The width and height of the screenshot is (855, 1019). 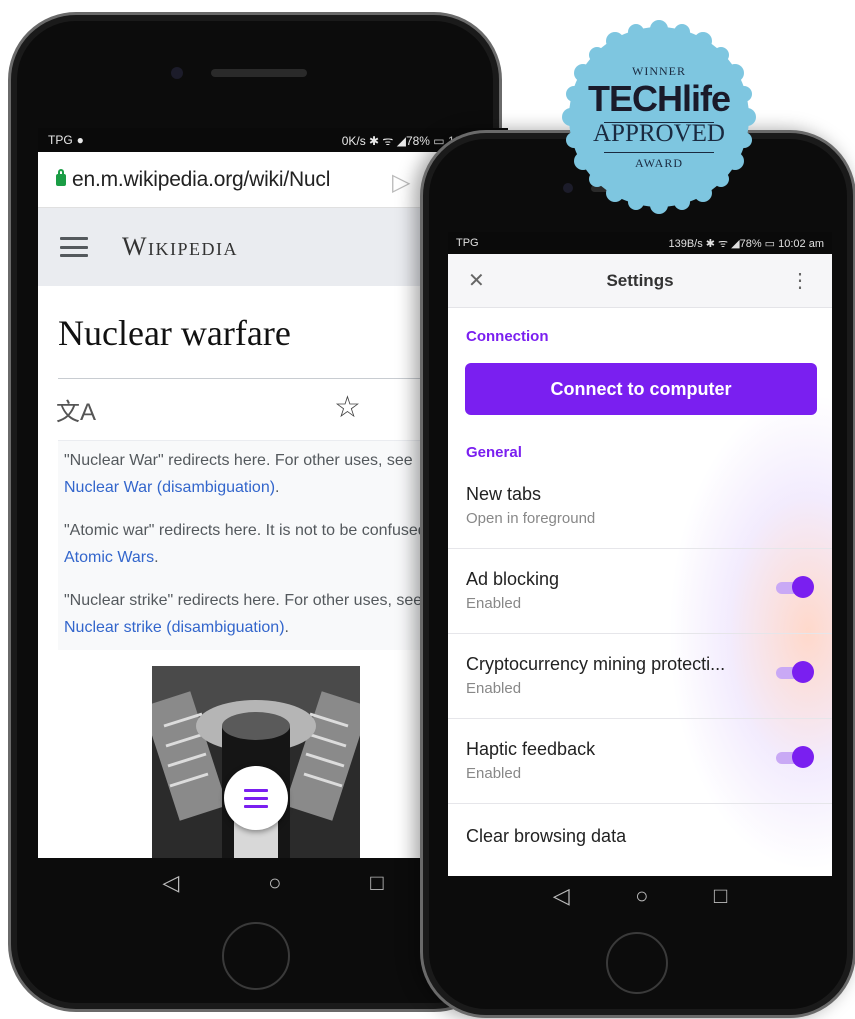 What do you see at coordinates (273, 140) in the screenshot?
I see `status-bar: TPG ● 0K/s ✱ ᯤ ◢78% ▭ 10:02 am` at bounding box center [273, 140].